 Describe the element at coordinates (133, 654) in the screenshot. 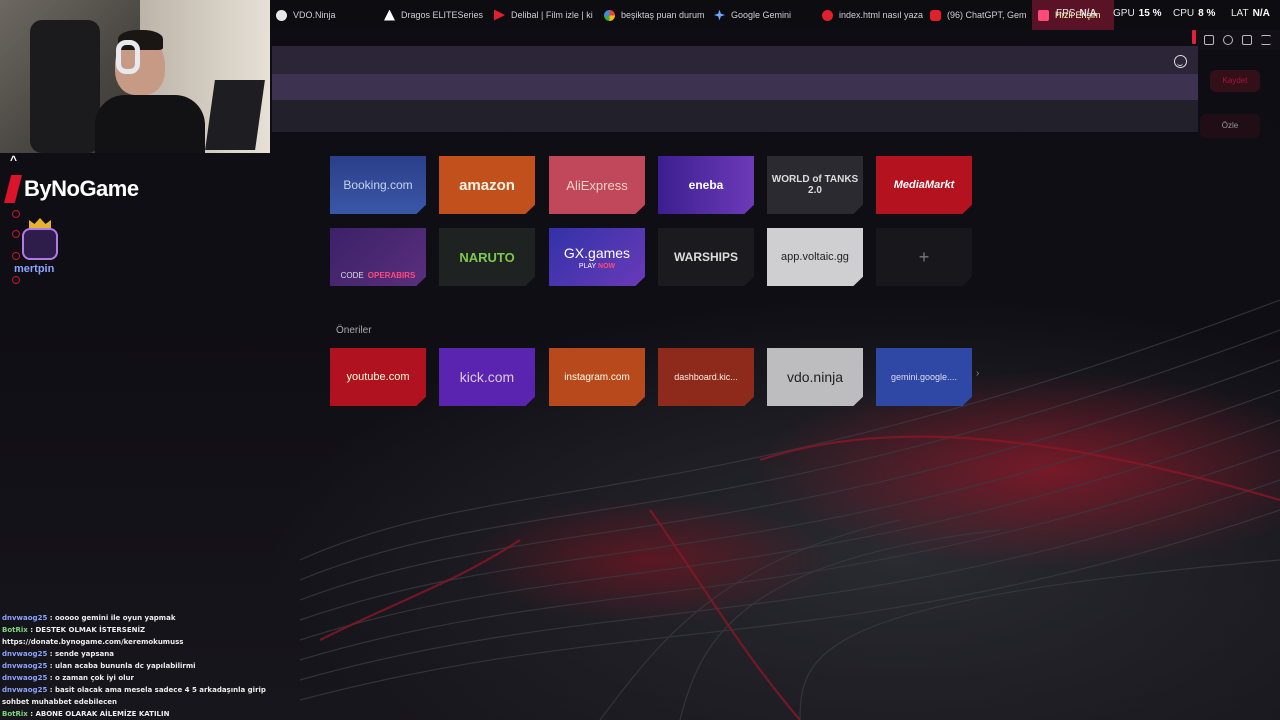

I see `chat-message: dnvwaog25 : sende yapsana` at that location.